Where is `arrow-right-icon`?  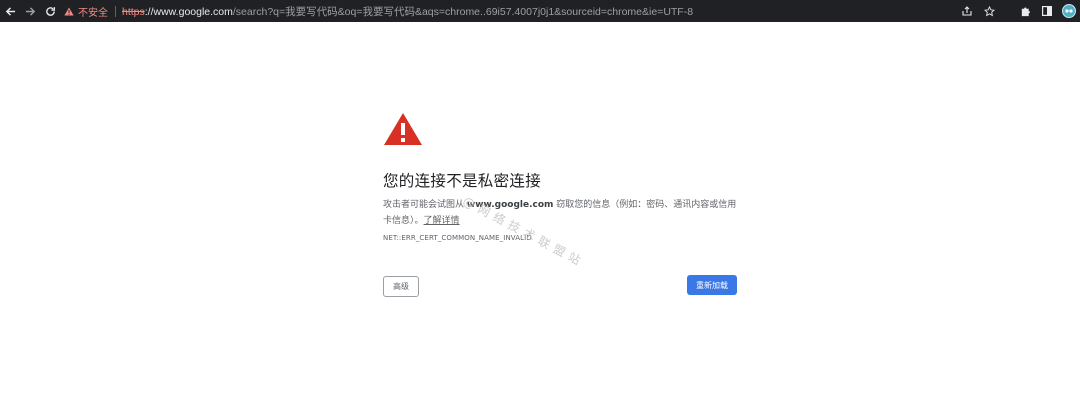
arrow-right-icon is located at coordinates (30, 11).